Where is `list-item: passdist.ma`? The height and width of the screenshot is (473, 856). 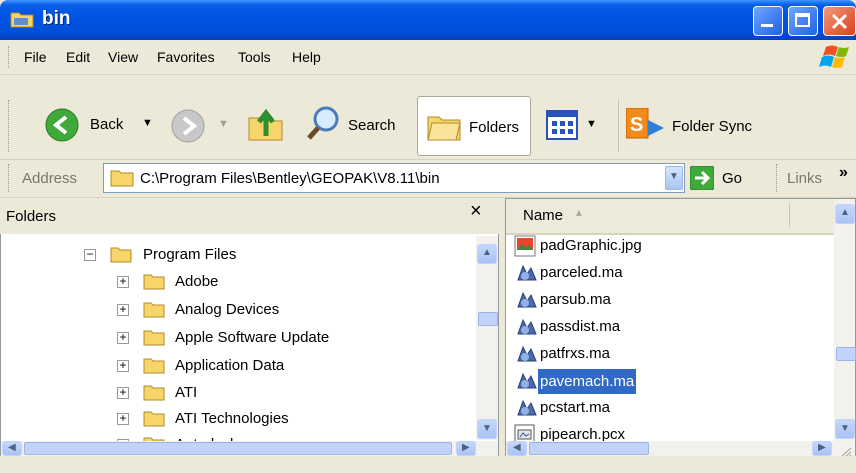
list-item: passdist.ma is located at coordinates (672, 328).